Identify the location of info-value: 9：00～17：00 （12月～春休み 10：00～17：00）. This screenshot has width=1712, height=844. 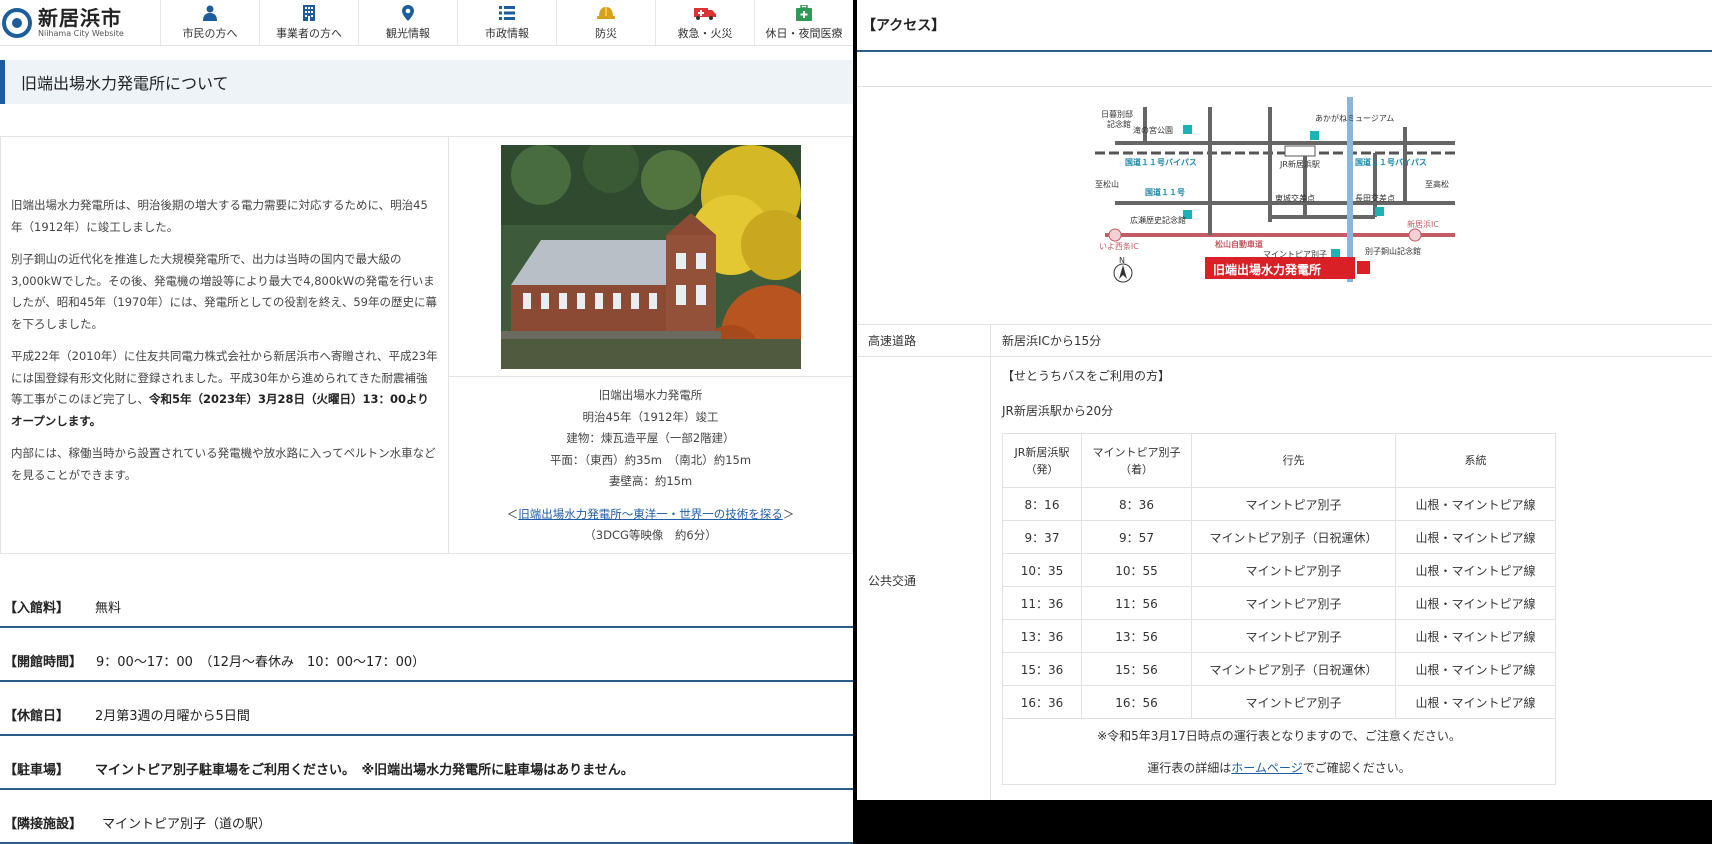
(261, 662).